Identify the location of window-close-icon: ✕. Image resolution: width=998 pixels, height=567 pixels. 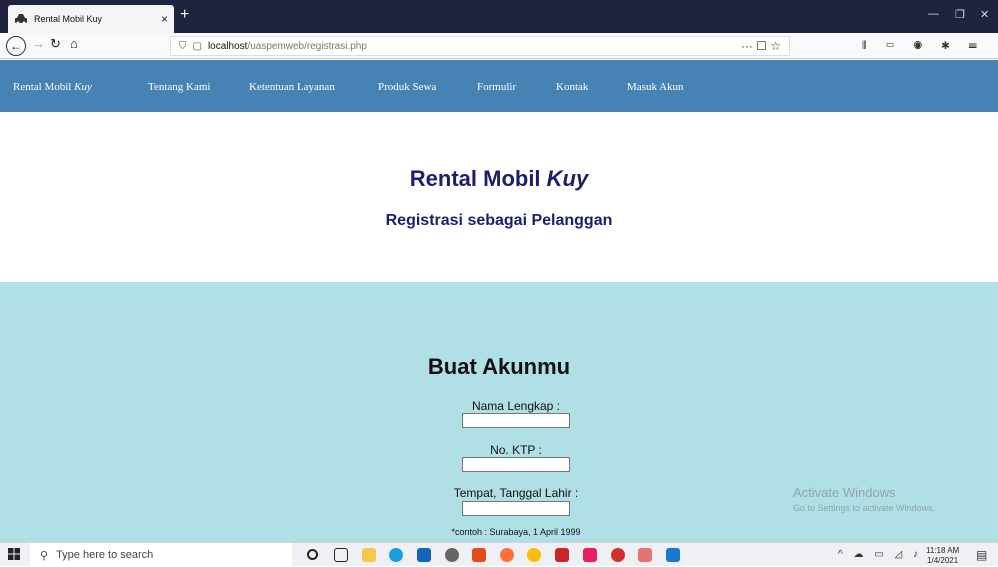
(984, 14).